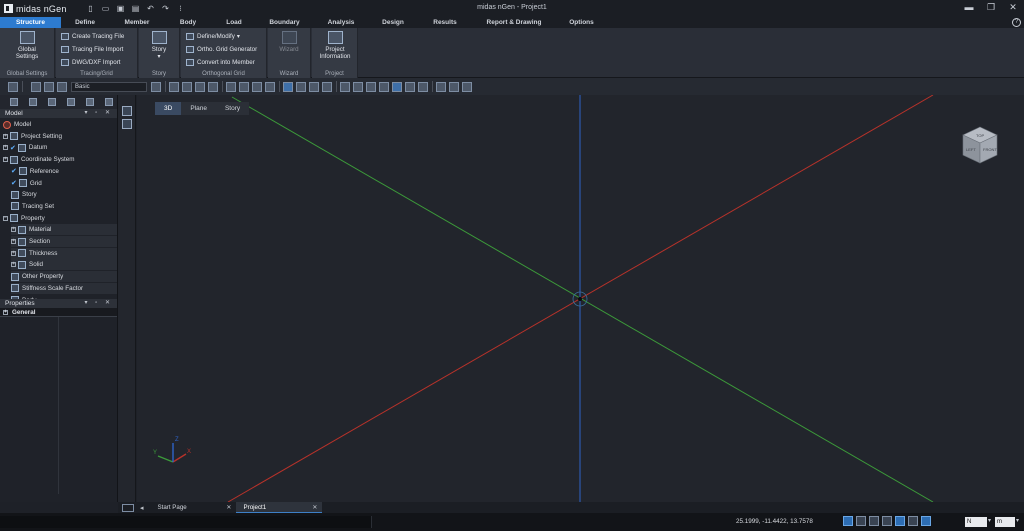 This screenshot has height=531, width=1024. Describe the element at coordinates (393, 22) in the screenshot. I see `tab-design: Design` at that location.